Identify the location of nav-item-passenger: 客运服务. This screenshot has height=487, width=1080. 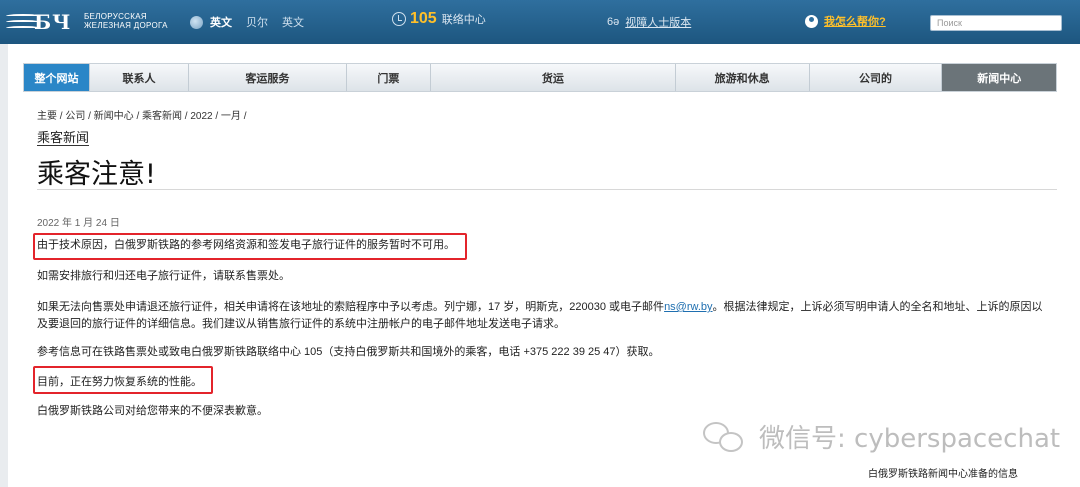
(268, 77).